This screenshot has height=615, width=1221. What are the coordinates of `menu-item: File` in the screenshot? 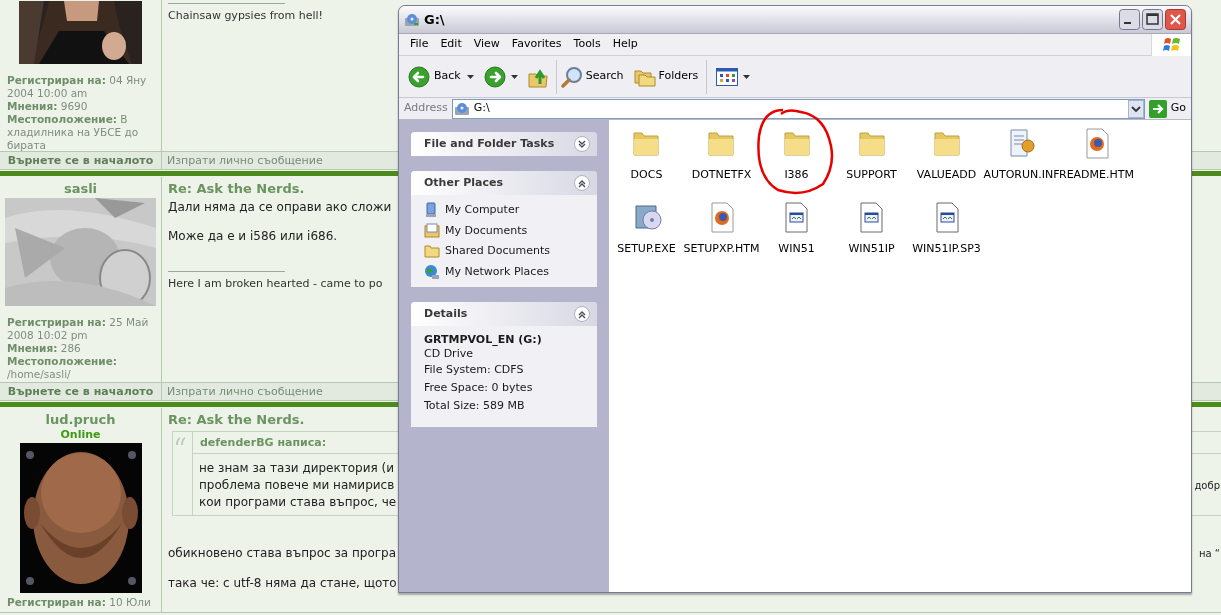 It's located at (419, 44).